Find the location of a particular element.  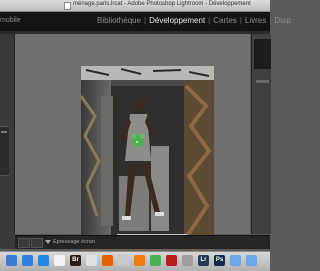

finder-icon is located at coordinates (11, 260).